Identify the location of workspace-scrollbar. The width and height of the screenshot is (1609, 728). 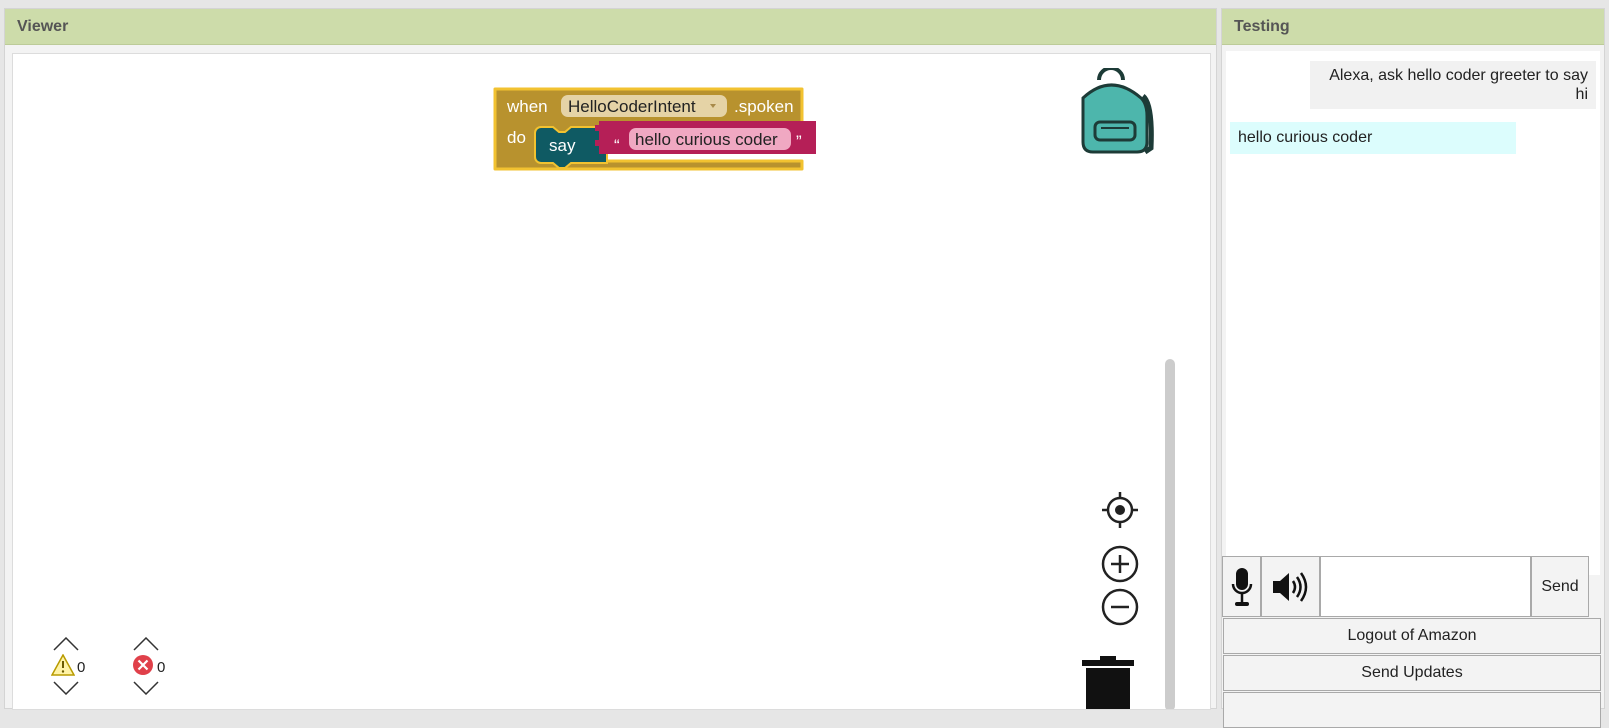
(1170, 534).